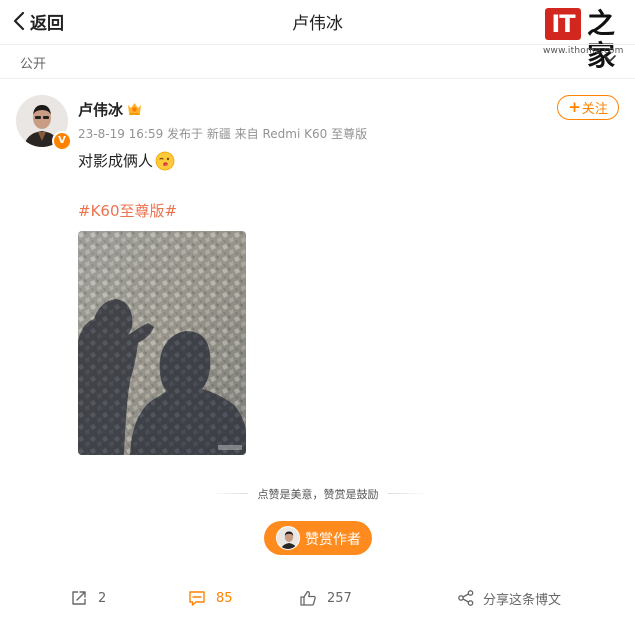  What do you see at coordinates (197, 598) in the screenshot?
I see `comment-icon` at bounding box center [197, 598].